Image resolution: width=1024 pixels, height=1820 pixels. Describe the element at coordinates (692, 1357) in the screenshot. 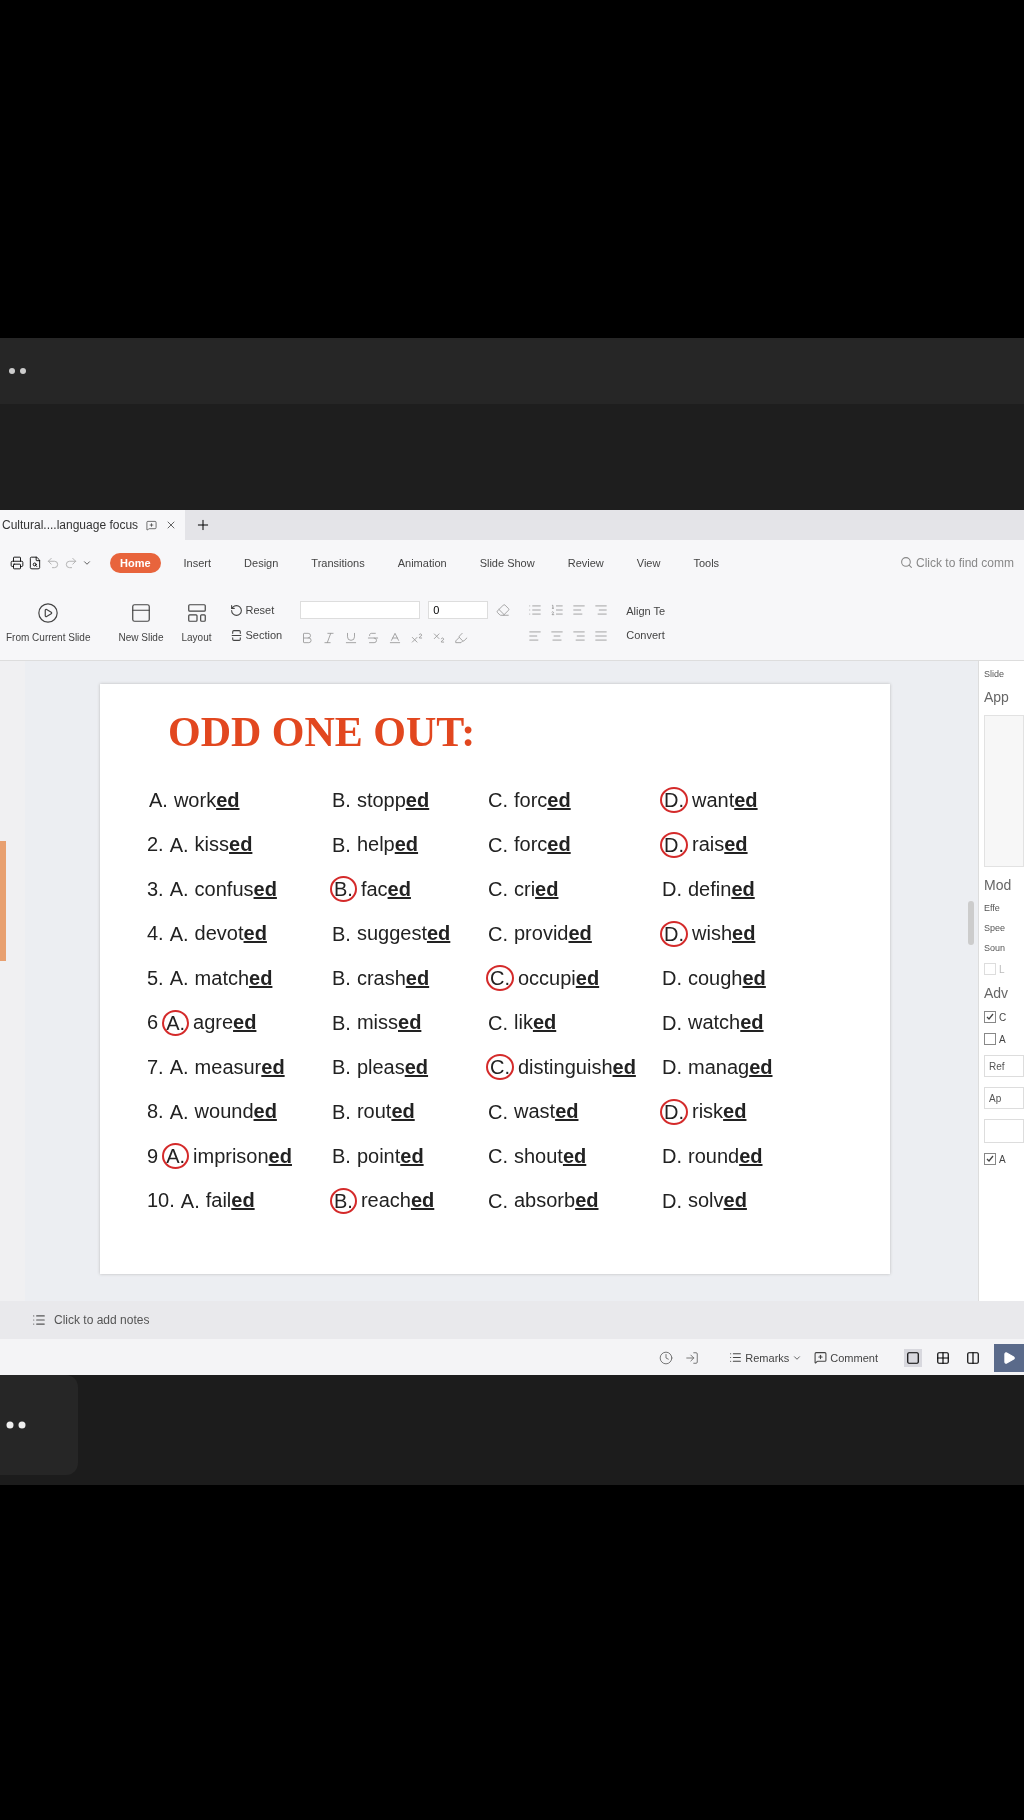

I see `enter-icon` at that location.